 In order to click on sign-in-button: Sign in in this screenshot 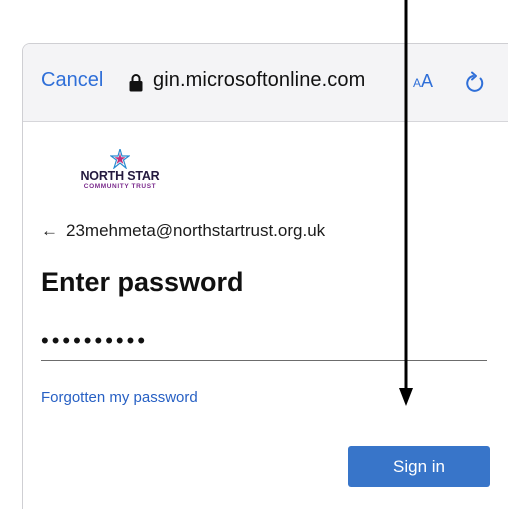, I will do `click(419, 466)`.